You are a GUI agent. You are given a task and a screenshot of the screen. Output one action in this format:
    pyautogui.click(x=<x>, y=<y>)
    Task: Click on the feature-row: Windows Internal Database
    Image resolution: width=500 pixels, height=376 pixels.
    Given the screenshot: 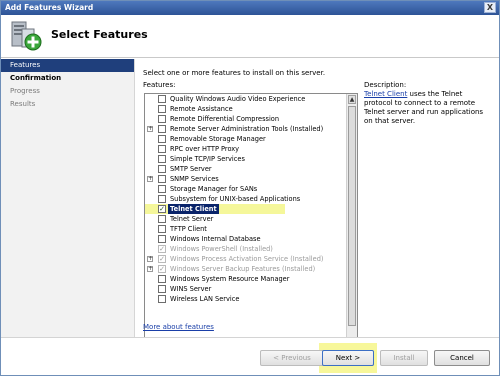 What is the action you would take?
    pyautogui.click(x=245, y=239)
    